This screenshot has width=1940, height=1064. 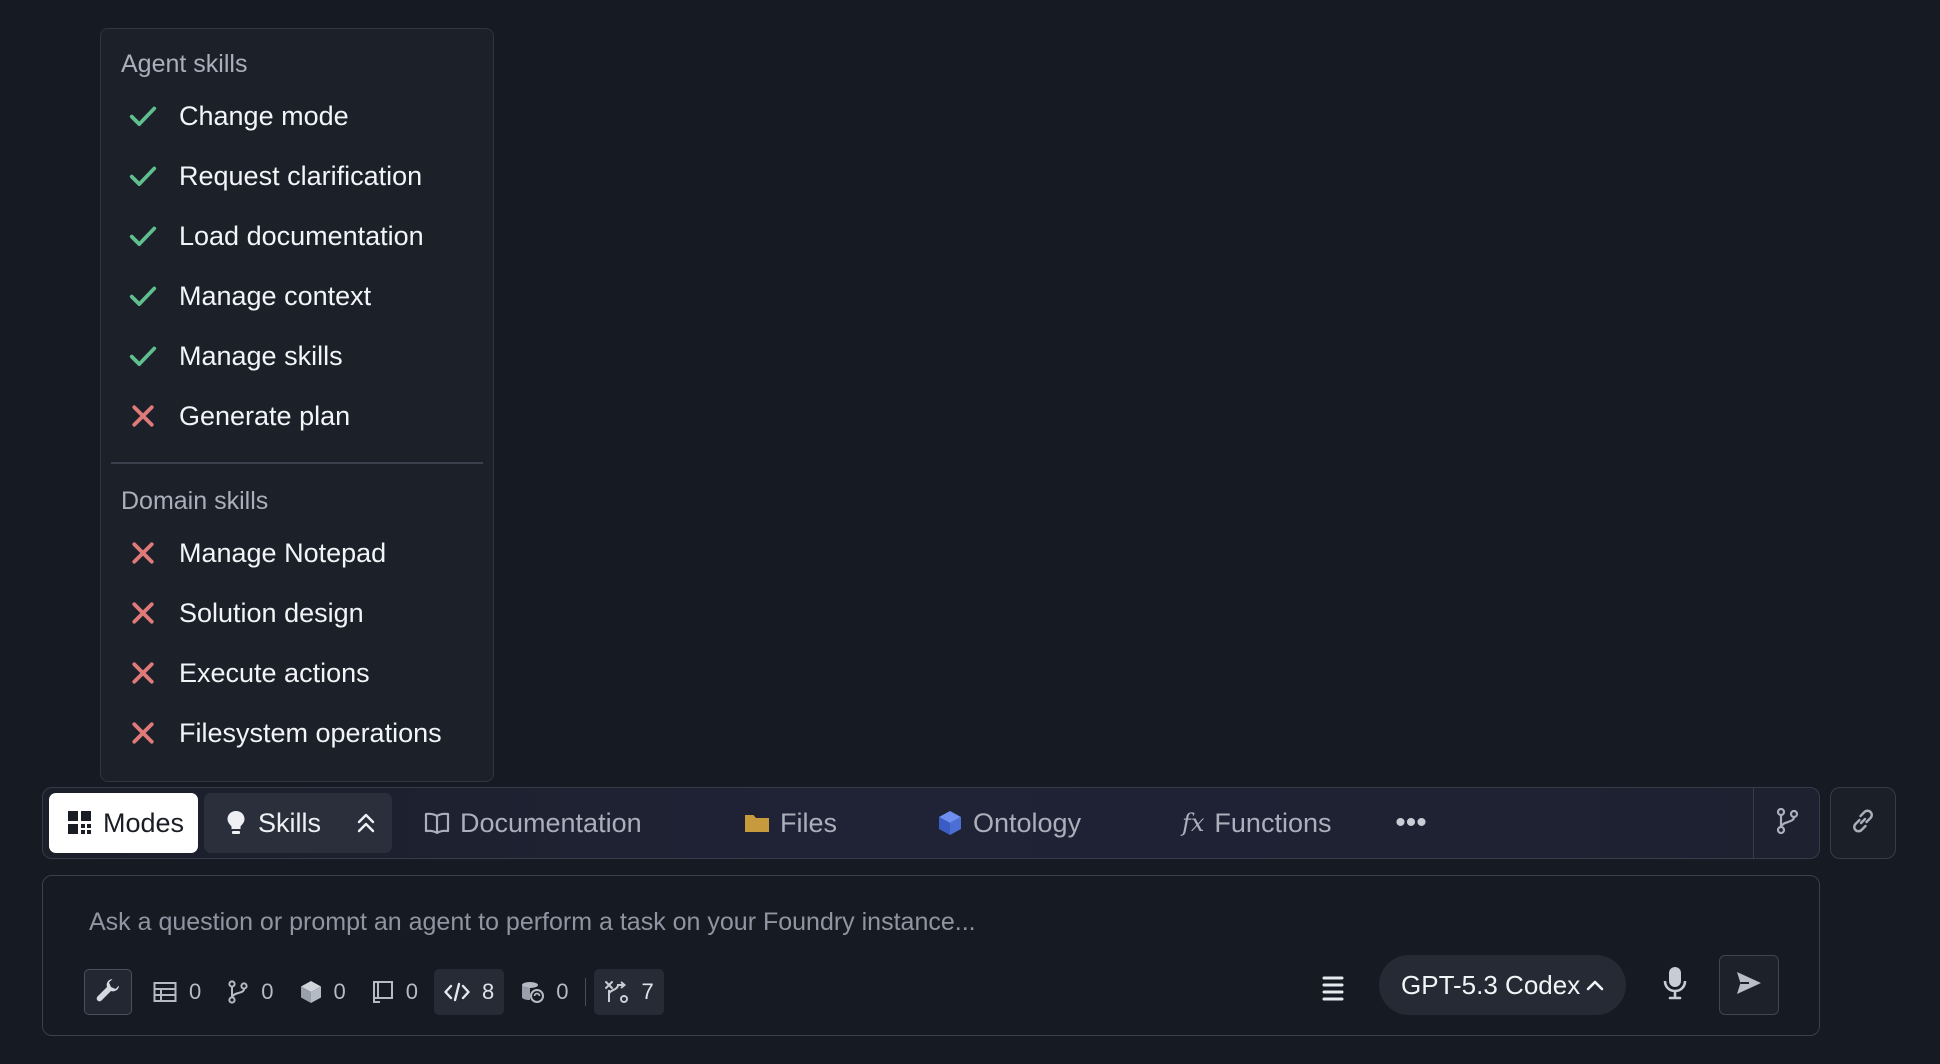 I want to click on branches-counter: 0, so click(x=250, y=992).